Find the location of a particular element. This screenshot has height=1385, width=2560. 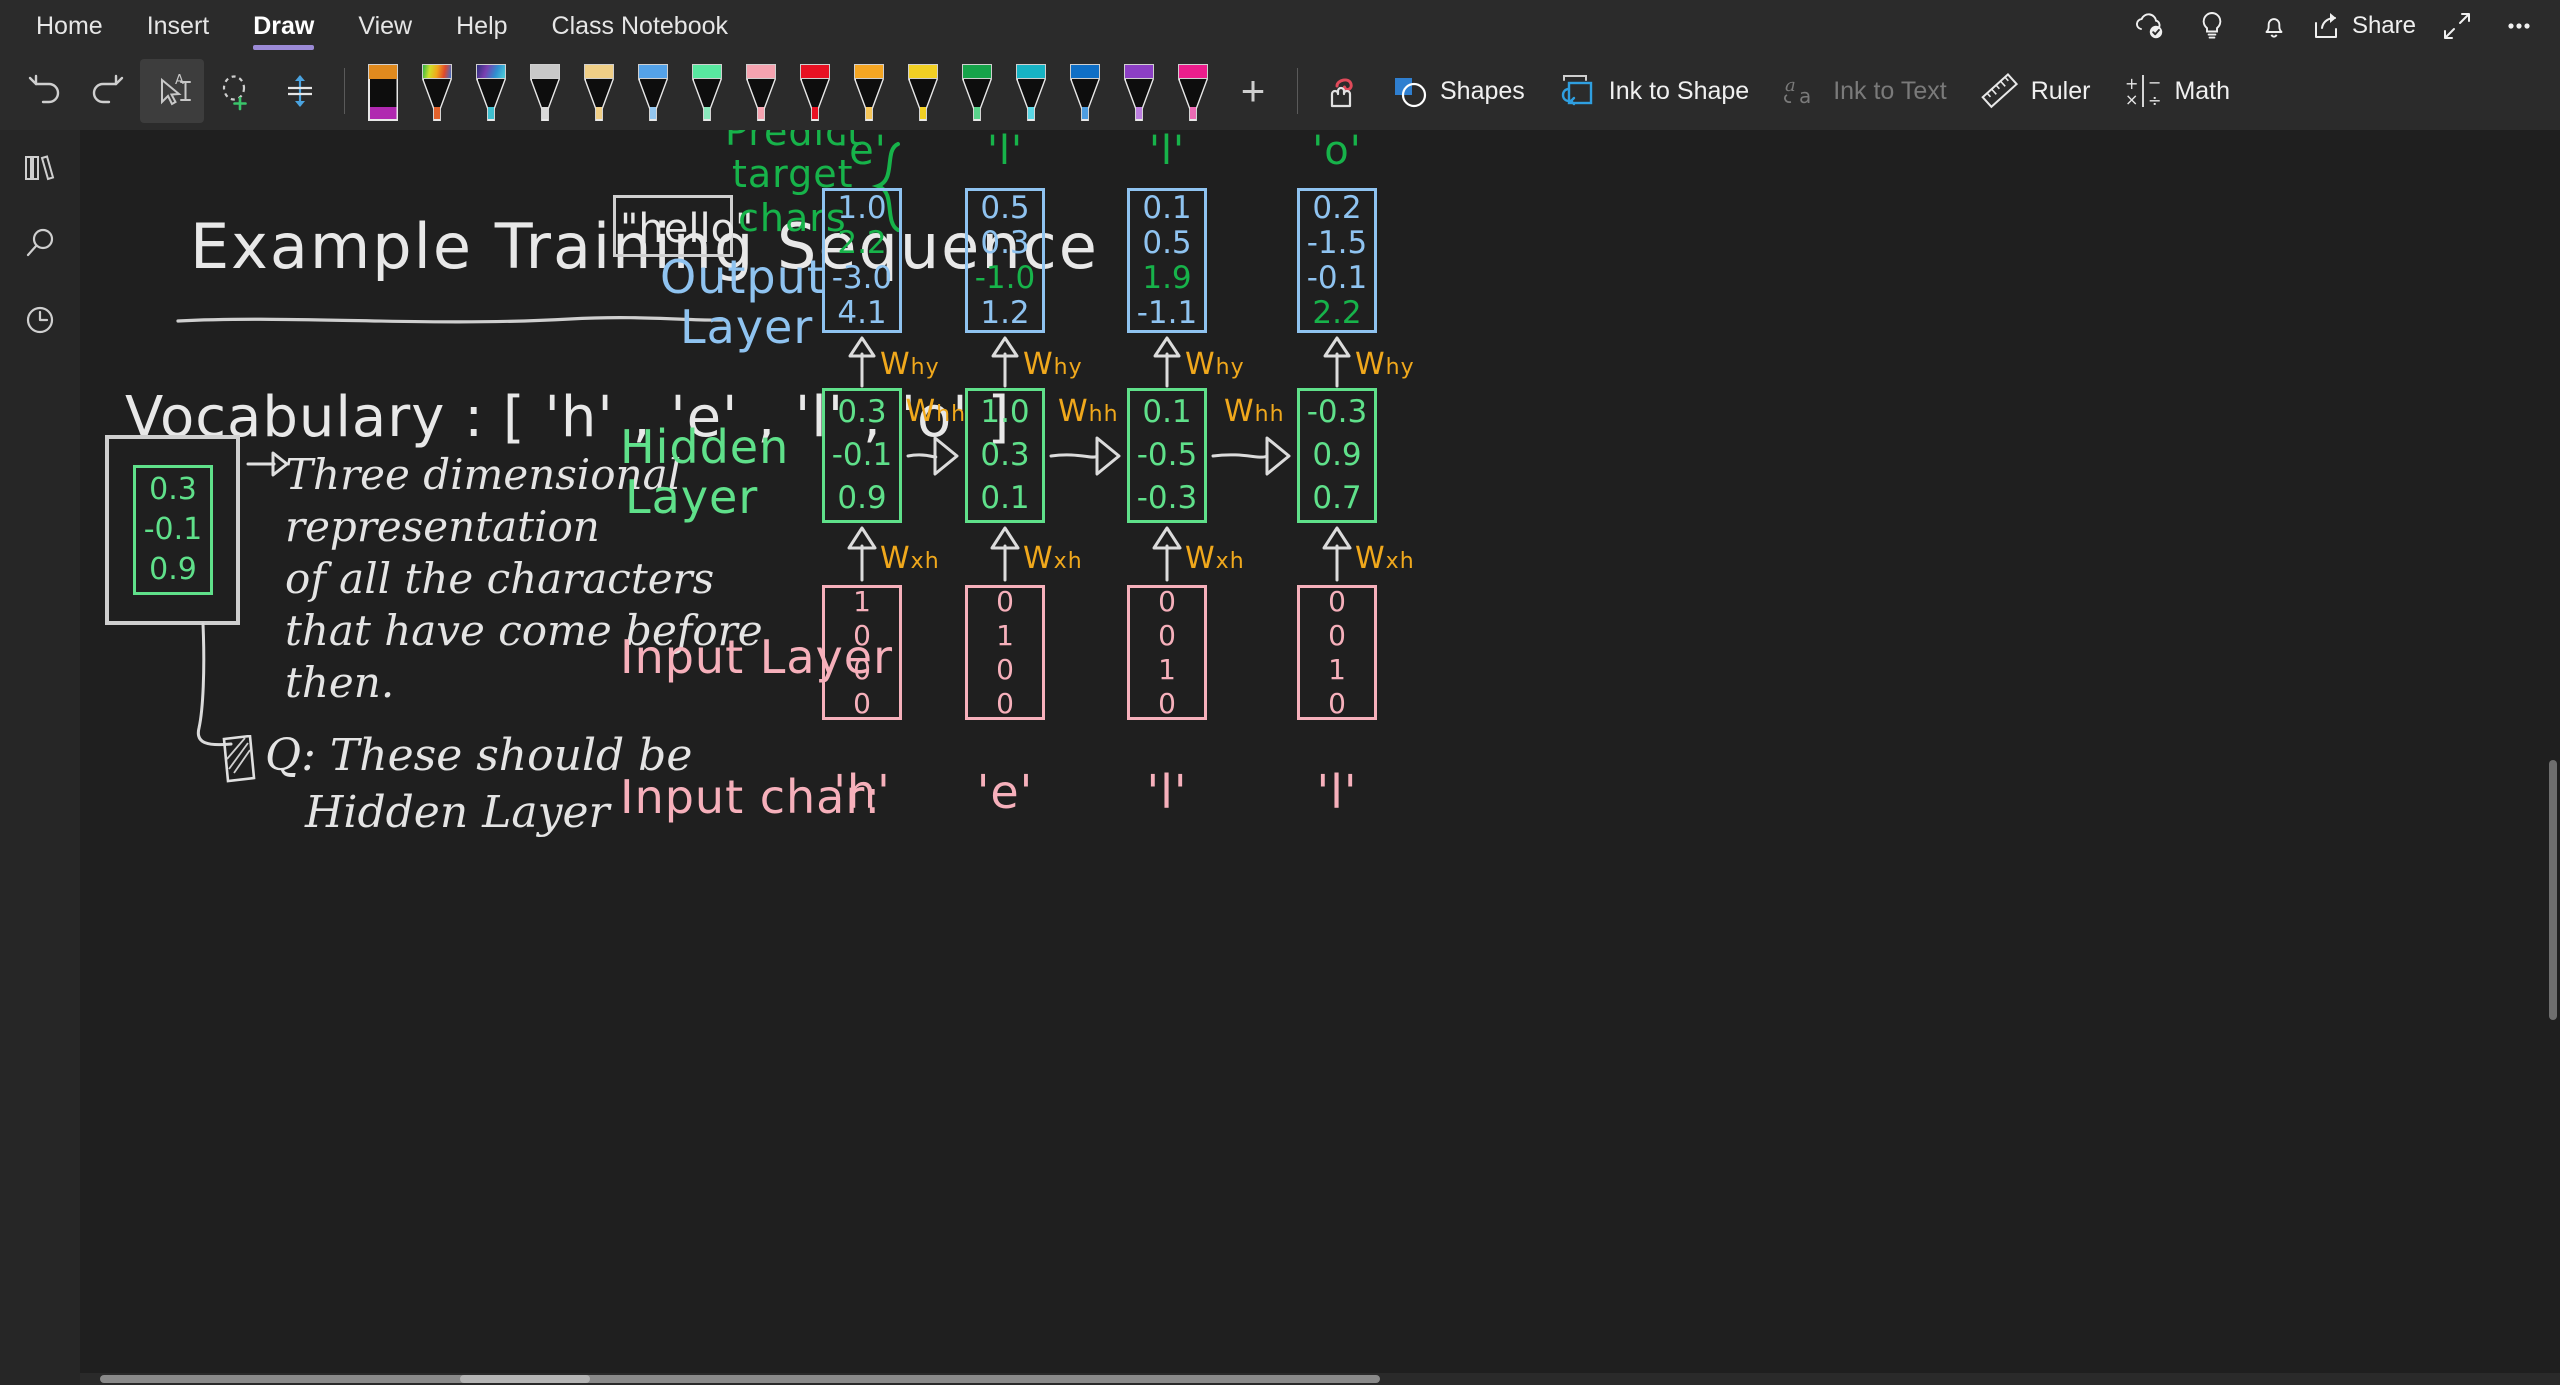

tab-class-notebook: Class Notebook is located at coordinates (640, 26).